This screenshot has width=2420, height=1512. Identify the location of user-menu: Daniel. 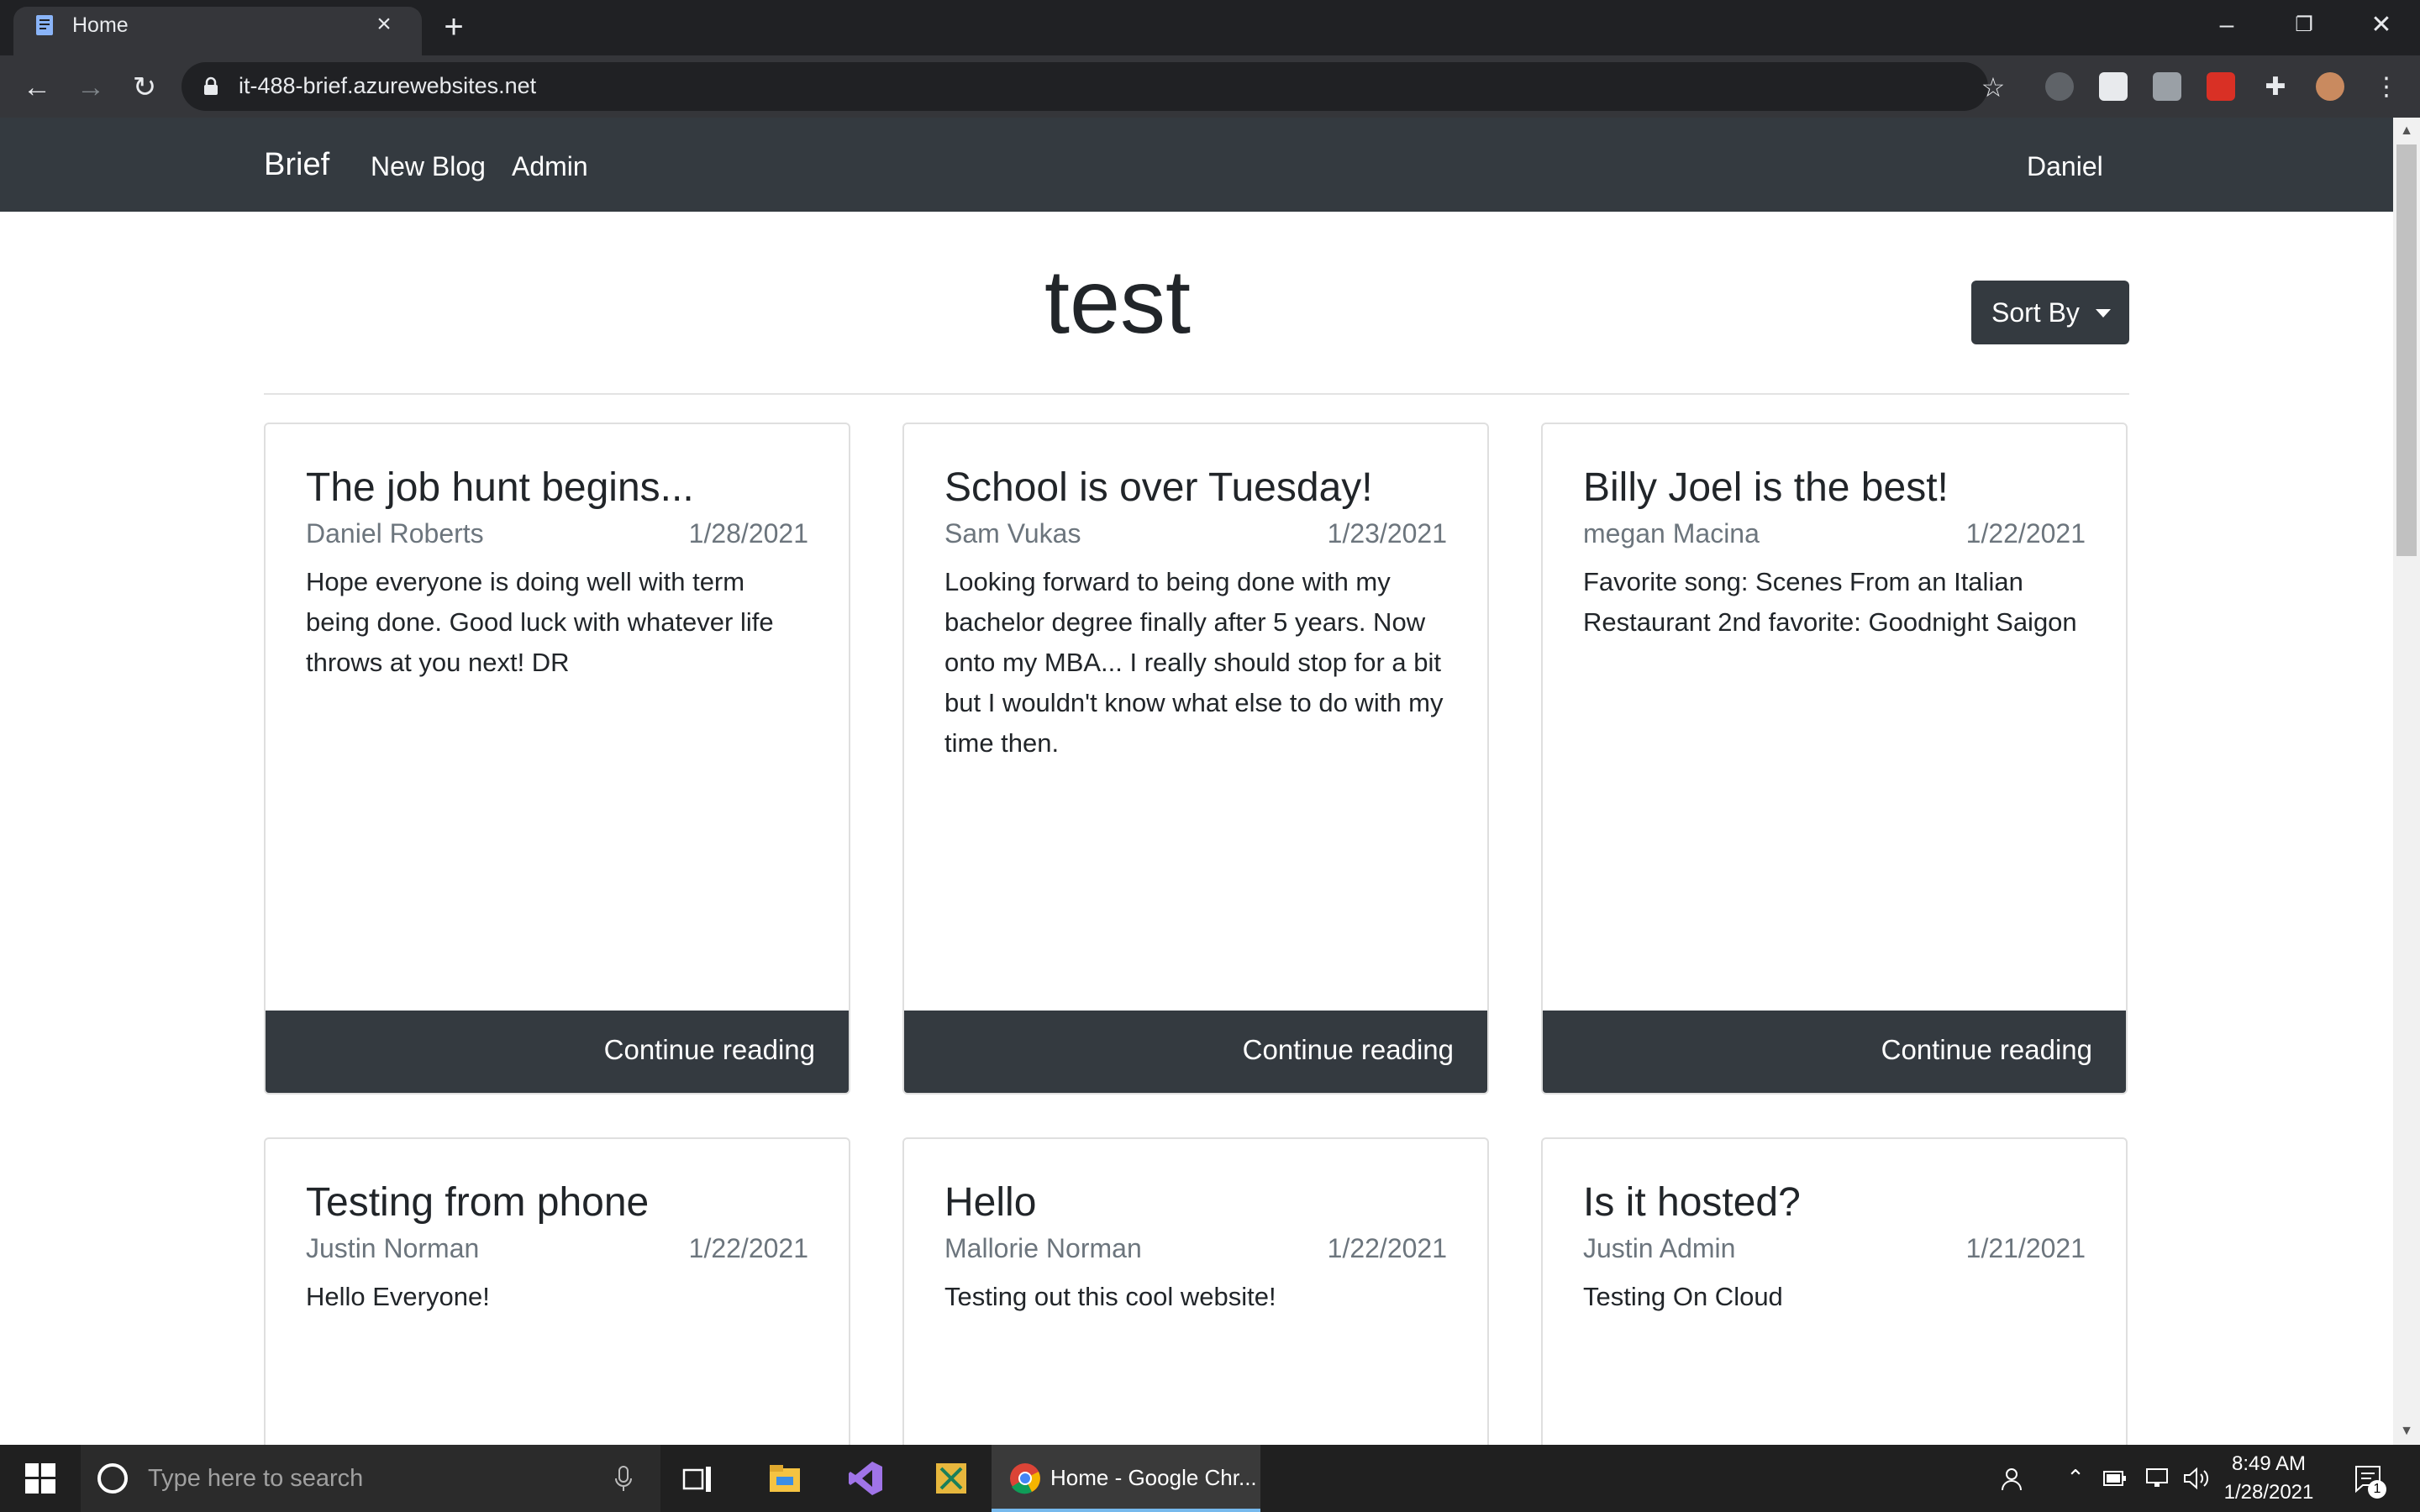
(2065, 166).